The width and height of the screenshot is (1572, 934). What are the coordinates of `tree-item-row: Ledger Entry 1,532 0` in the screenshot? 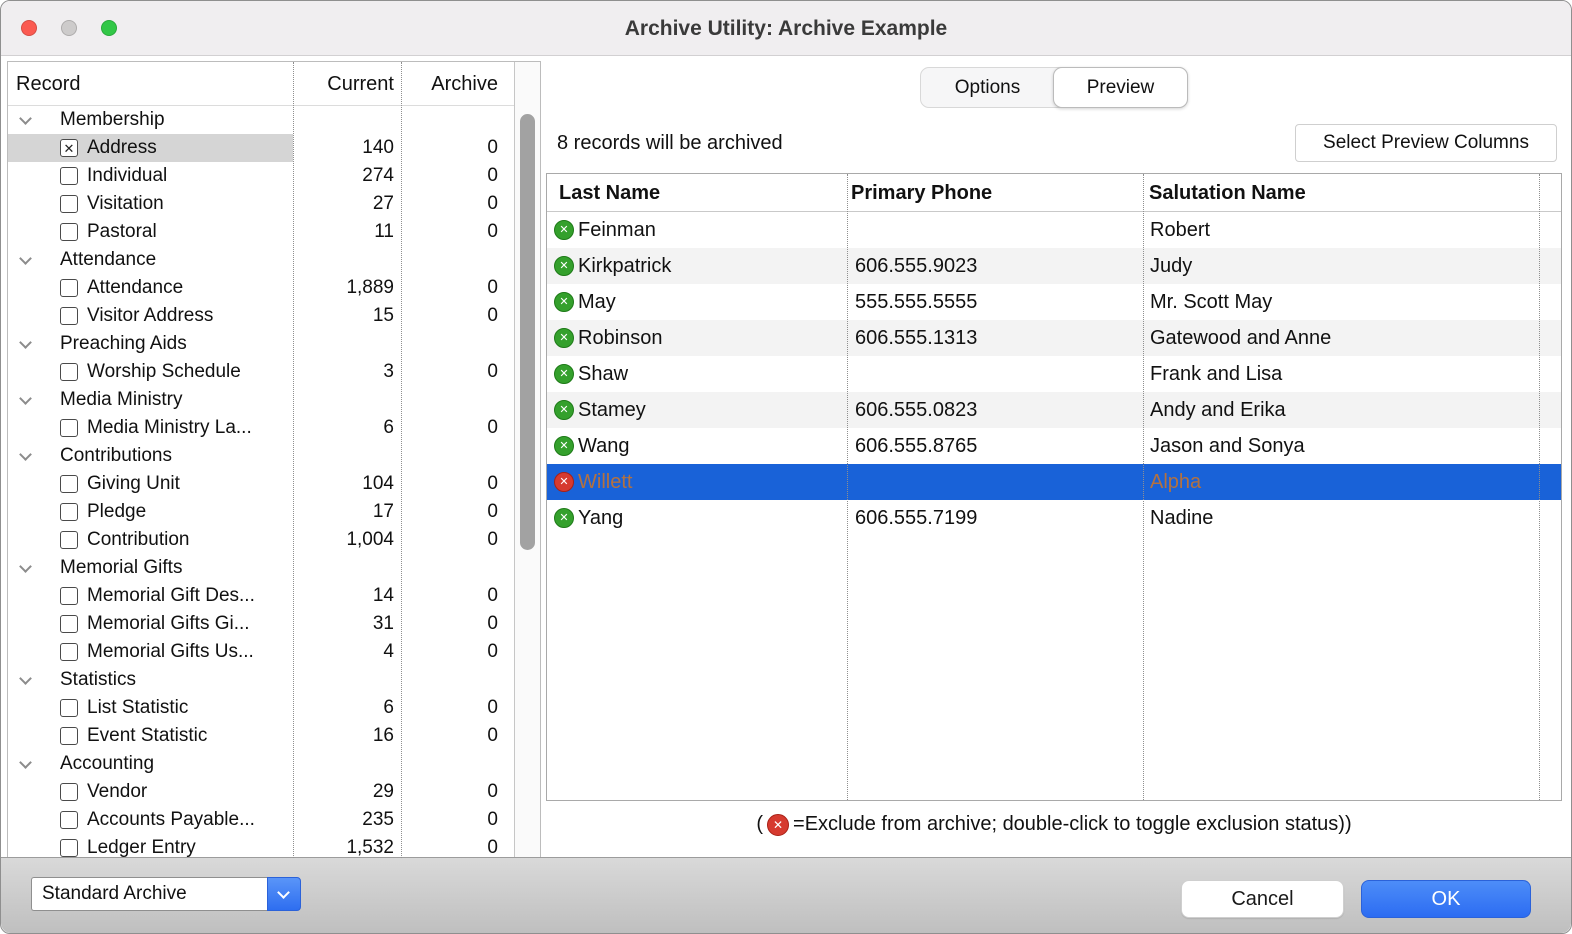 It's located at (261, 846).